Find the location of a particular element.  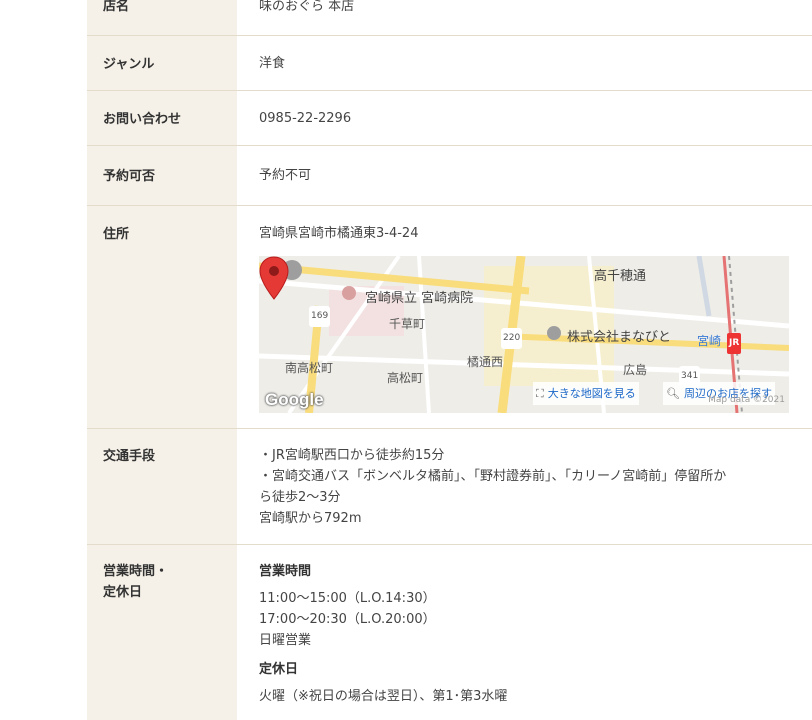

access-line: ・宮崎交通バス「ボンベルタ橘前」、「野村證券前」、「カリーノ宮崎前」停留所か is located at coordinates (493, 476).